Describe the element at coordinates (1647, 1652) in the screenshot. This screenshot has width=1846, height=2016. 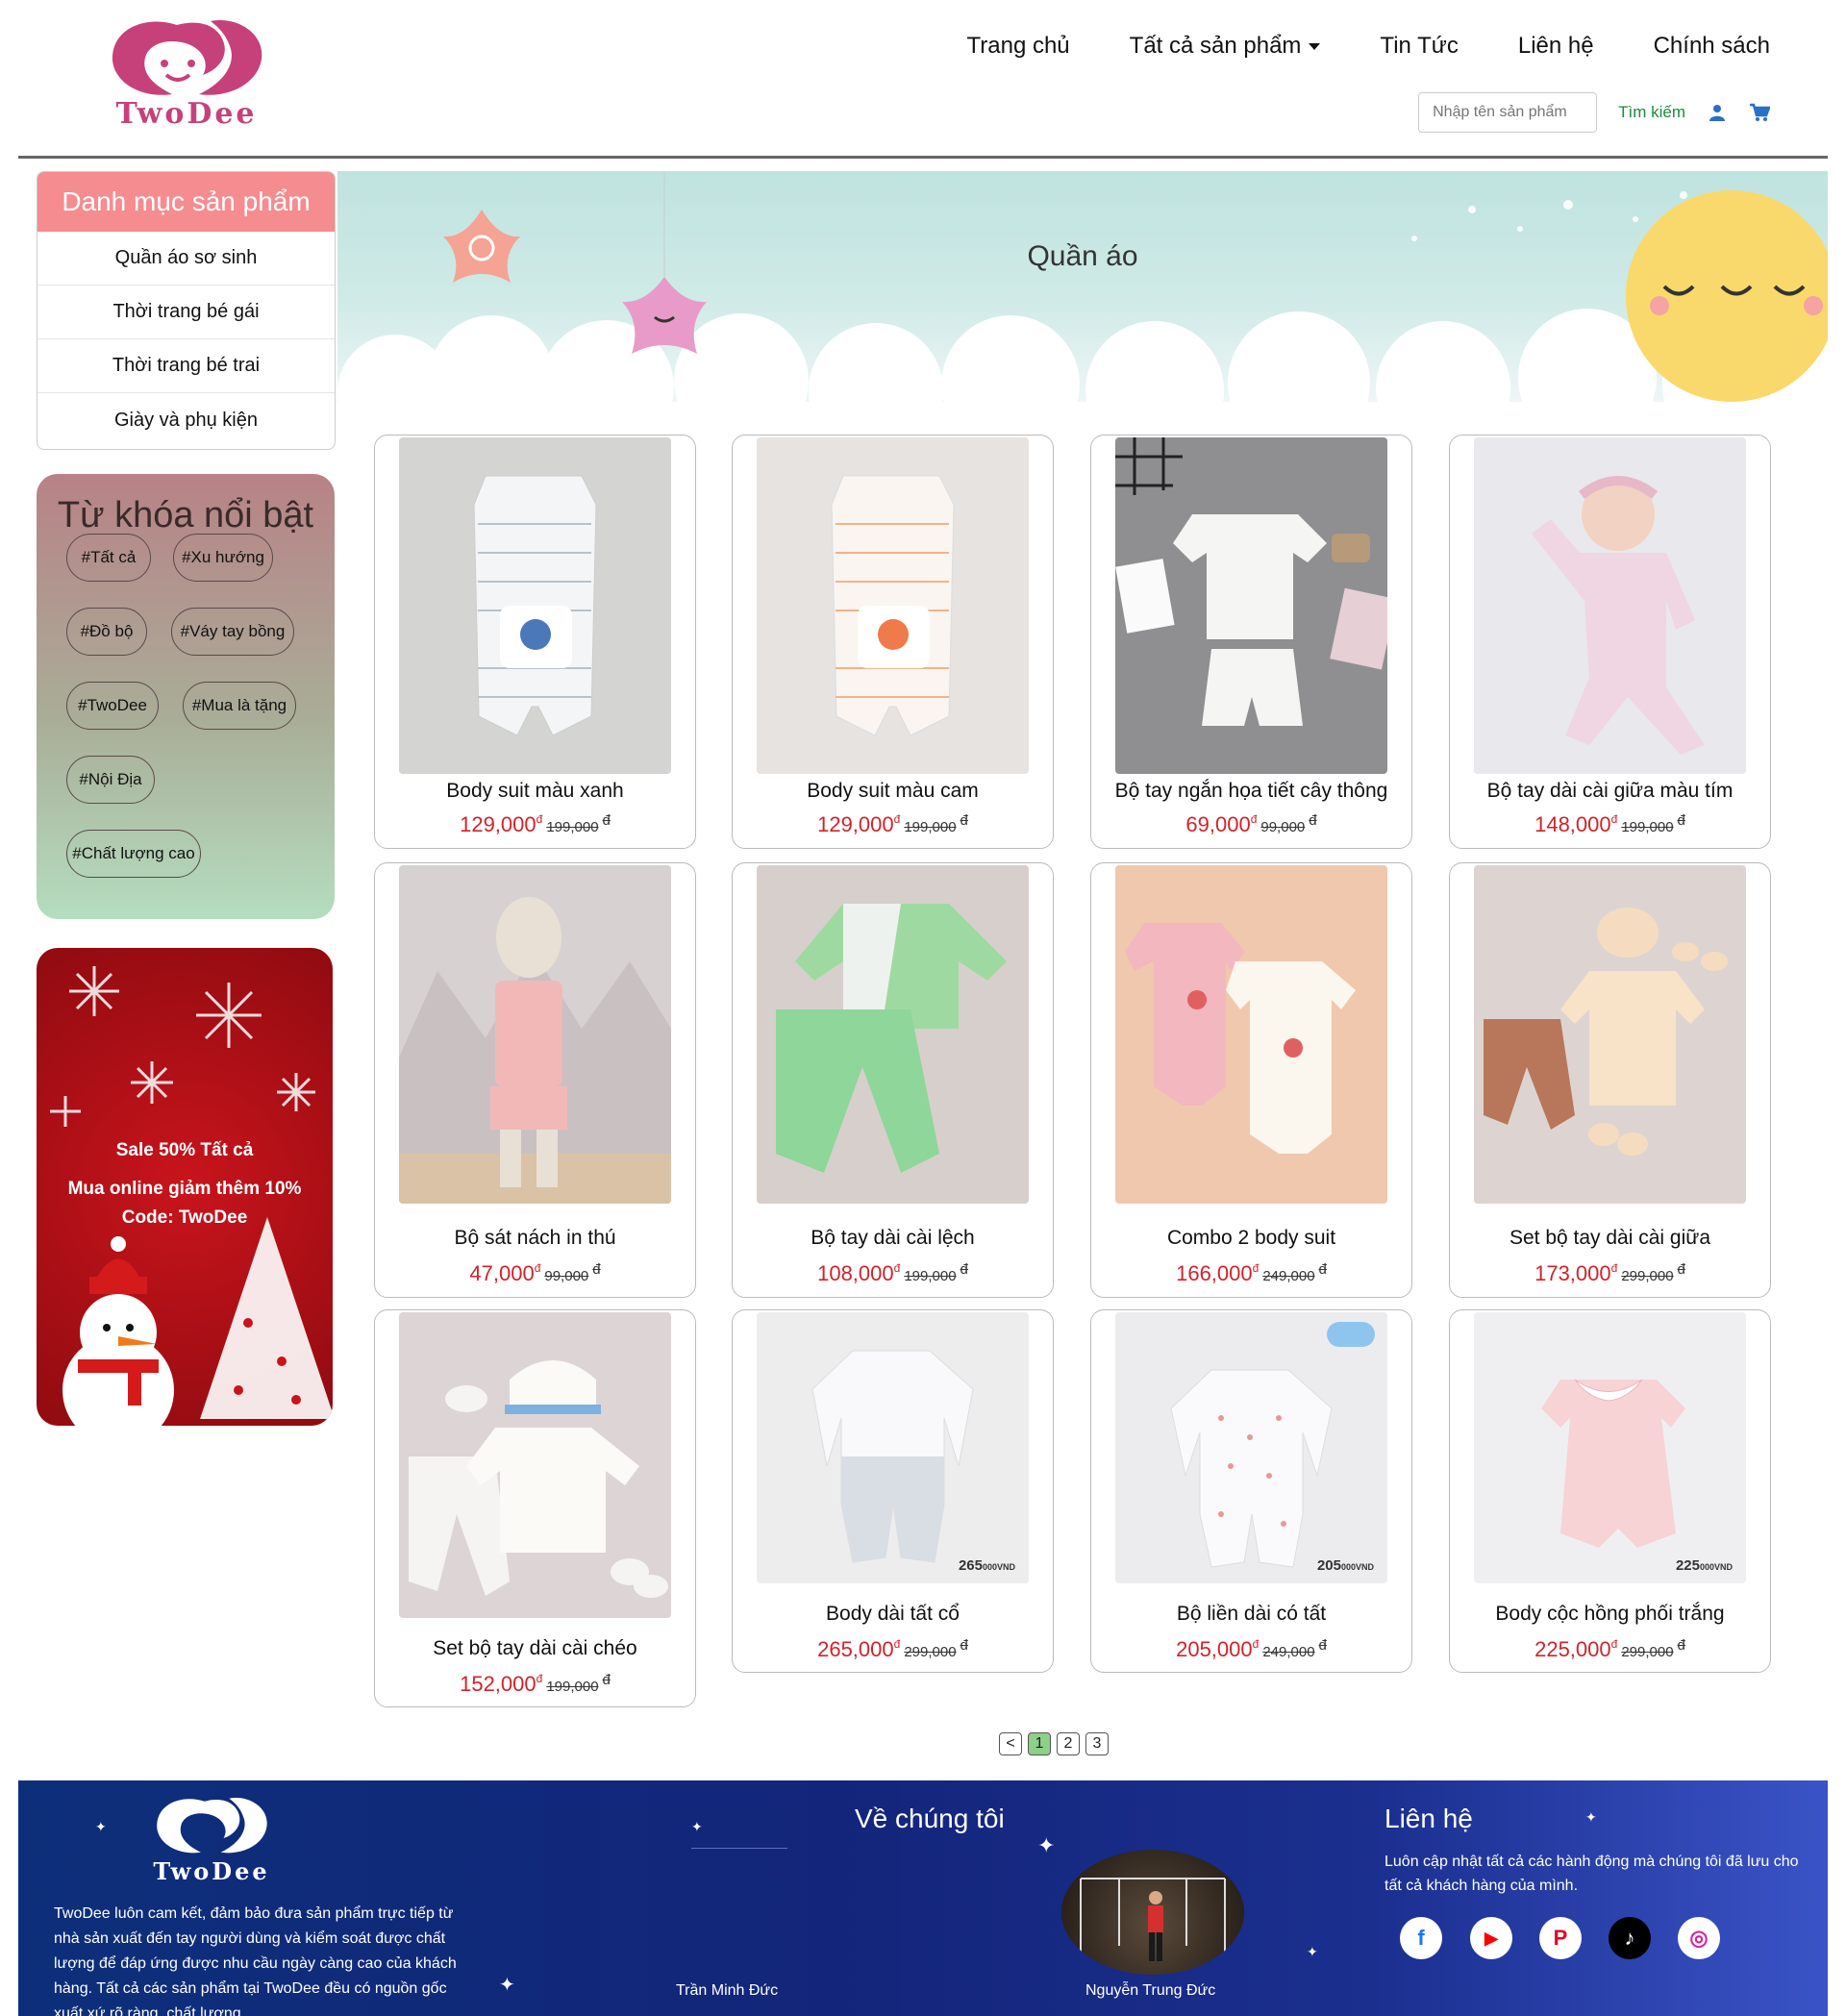
I see `product-price-old: 299,000` at that location.